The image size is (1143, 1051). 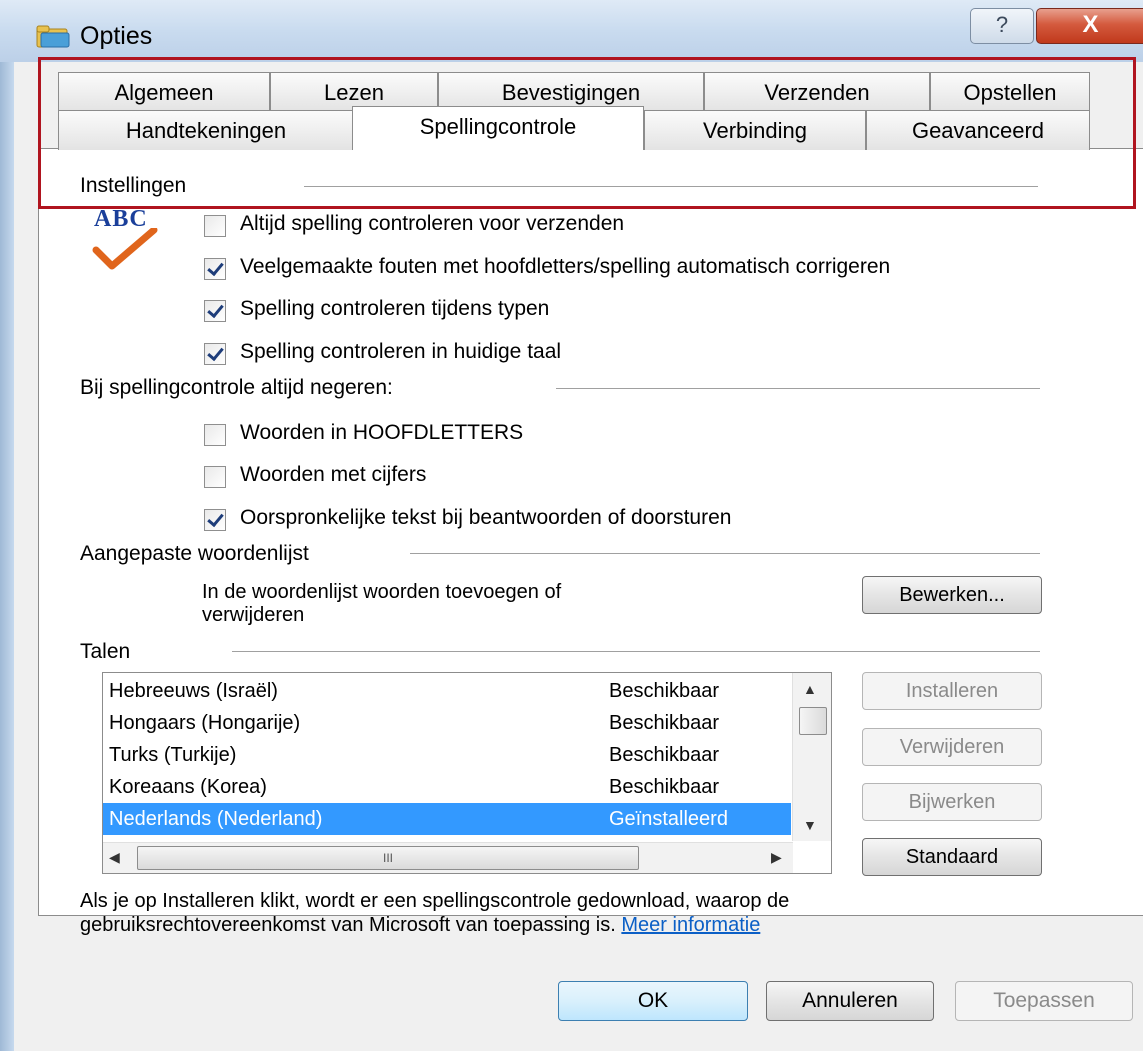 I want to click on tab-opstellen: Opstellen, so click(x=1010, y=92).